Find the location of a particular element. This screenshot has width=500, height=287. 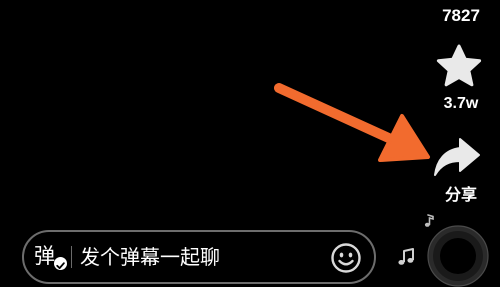

share-arrow-icon is located at coordinates (457, 157).